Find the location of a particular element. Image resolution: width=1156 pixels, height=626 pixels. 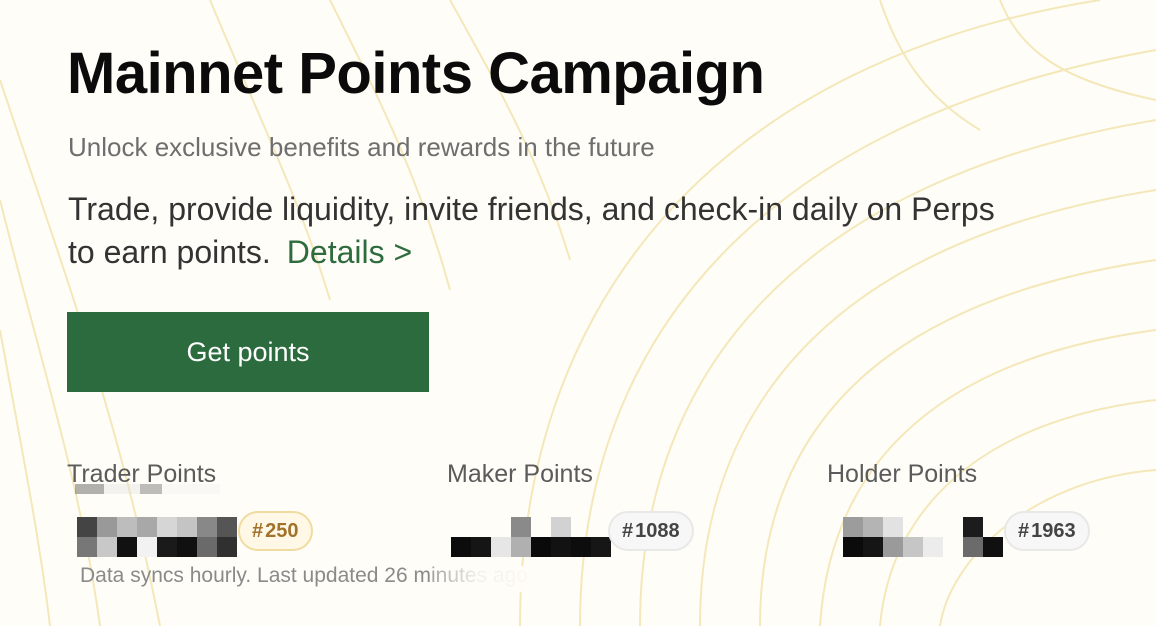

maker-rank-badge: #1088 is located at coordinates (651, 531).